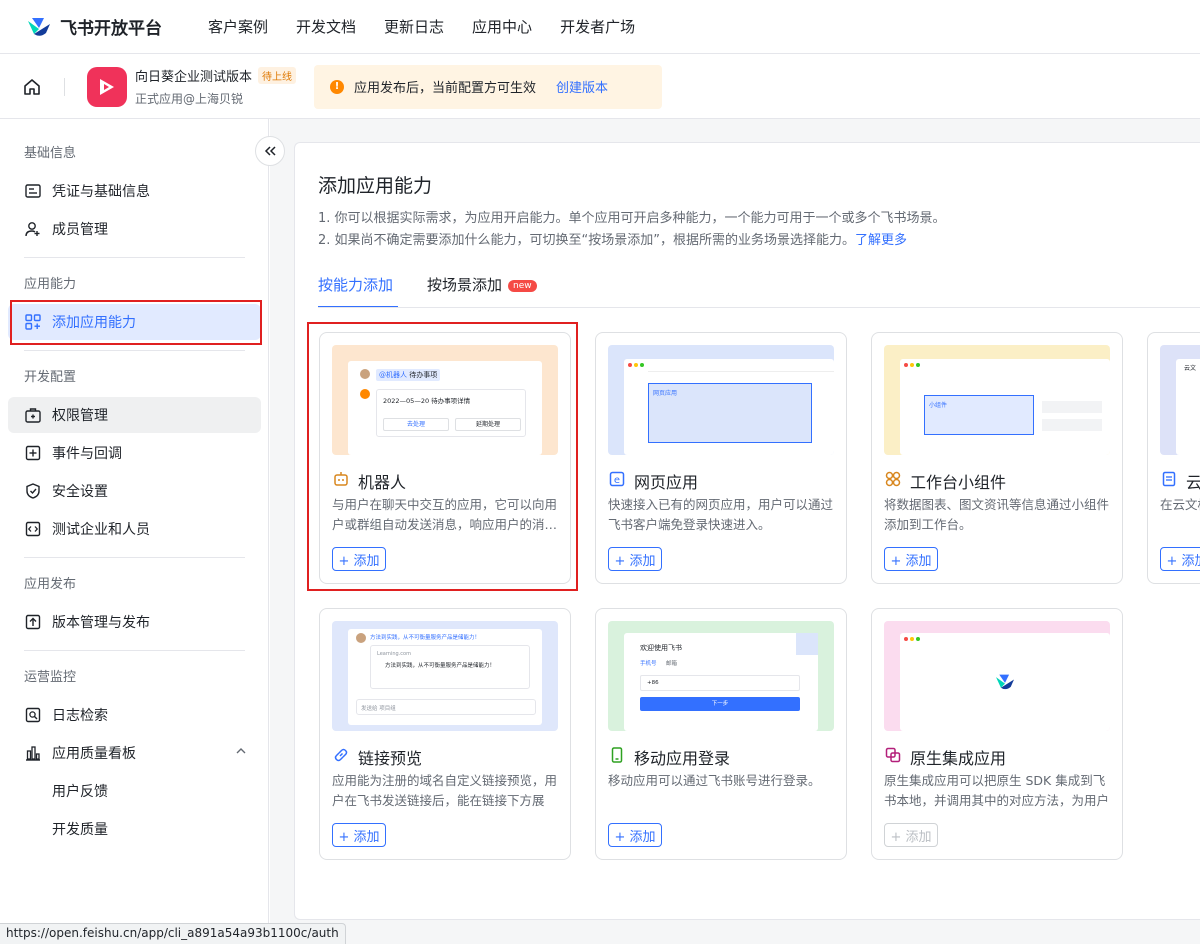 The height and width of the screenshot is (944, 1200). Describe the element at coordinates (425, 638) in the screenshot. I see `link-preview-message: 方法到实践，从不可衡量服务产品是储能力！` at that location.